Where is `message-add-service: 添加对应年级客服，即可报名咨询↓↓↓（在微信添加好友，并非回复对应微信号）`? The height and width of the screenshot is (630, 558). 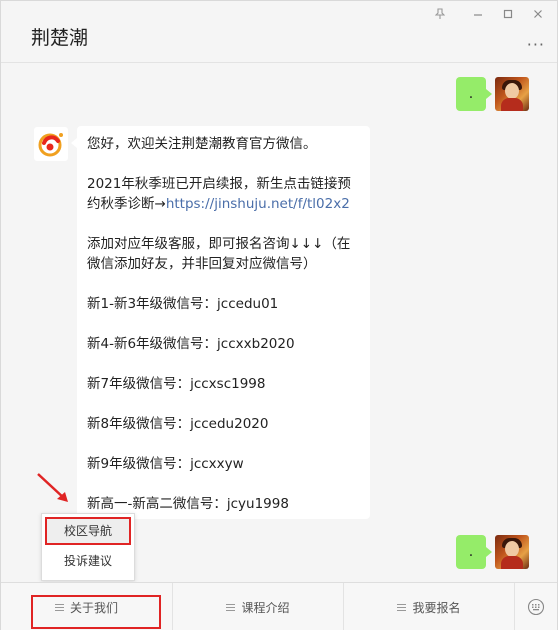 message-add-service: 添加对应年级客服，即可报名咨询↓↓↓（在微信添加好友，并非回复对应微信号） is located at coordinates (219, 254).